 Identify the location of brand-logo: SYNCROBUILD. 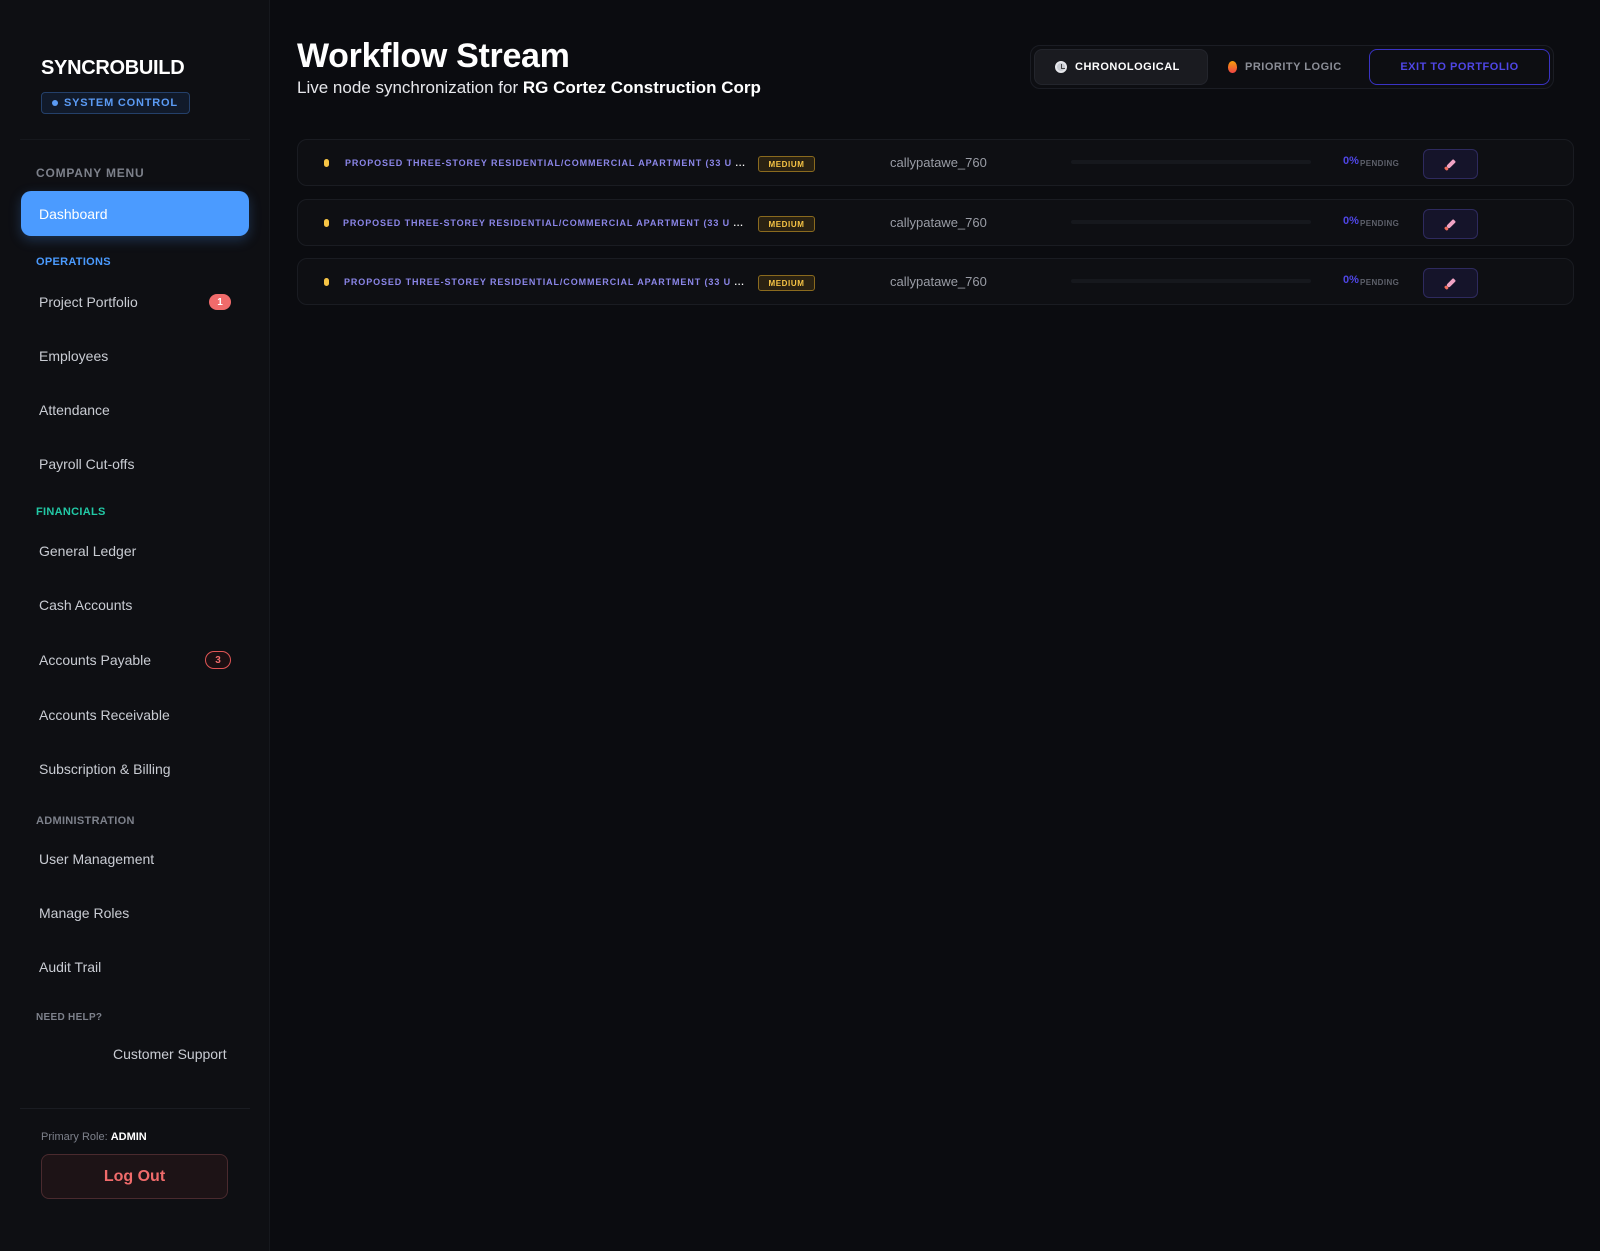
(113, 68).